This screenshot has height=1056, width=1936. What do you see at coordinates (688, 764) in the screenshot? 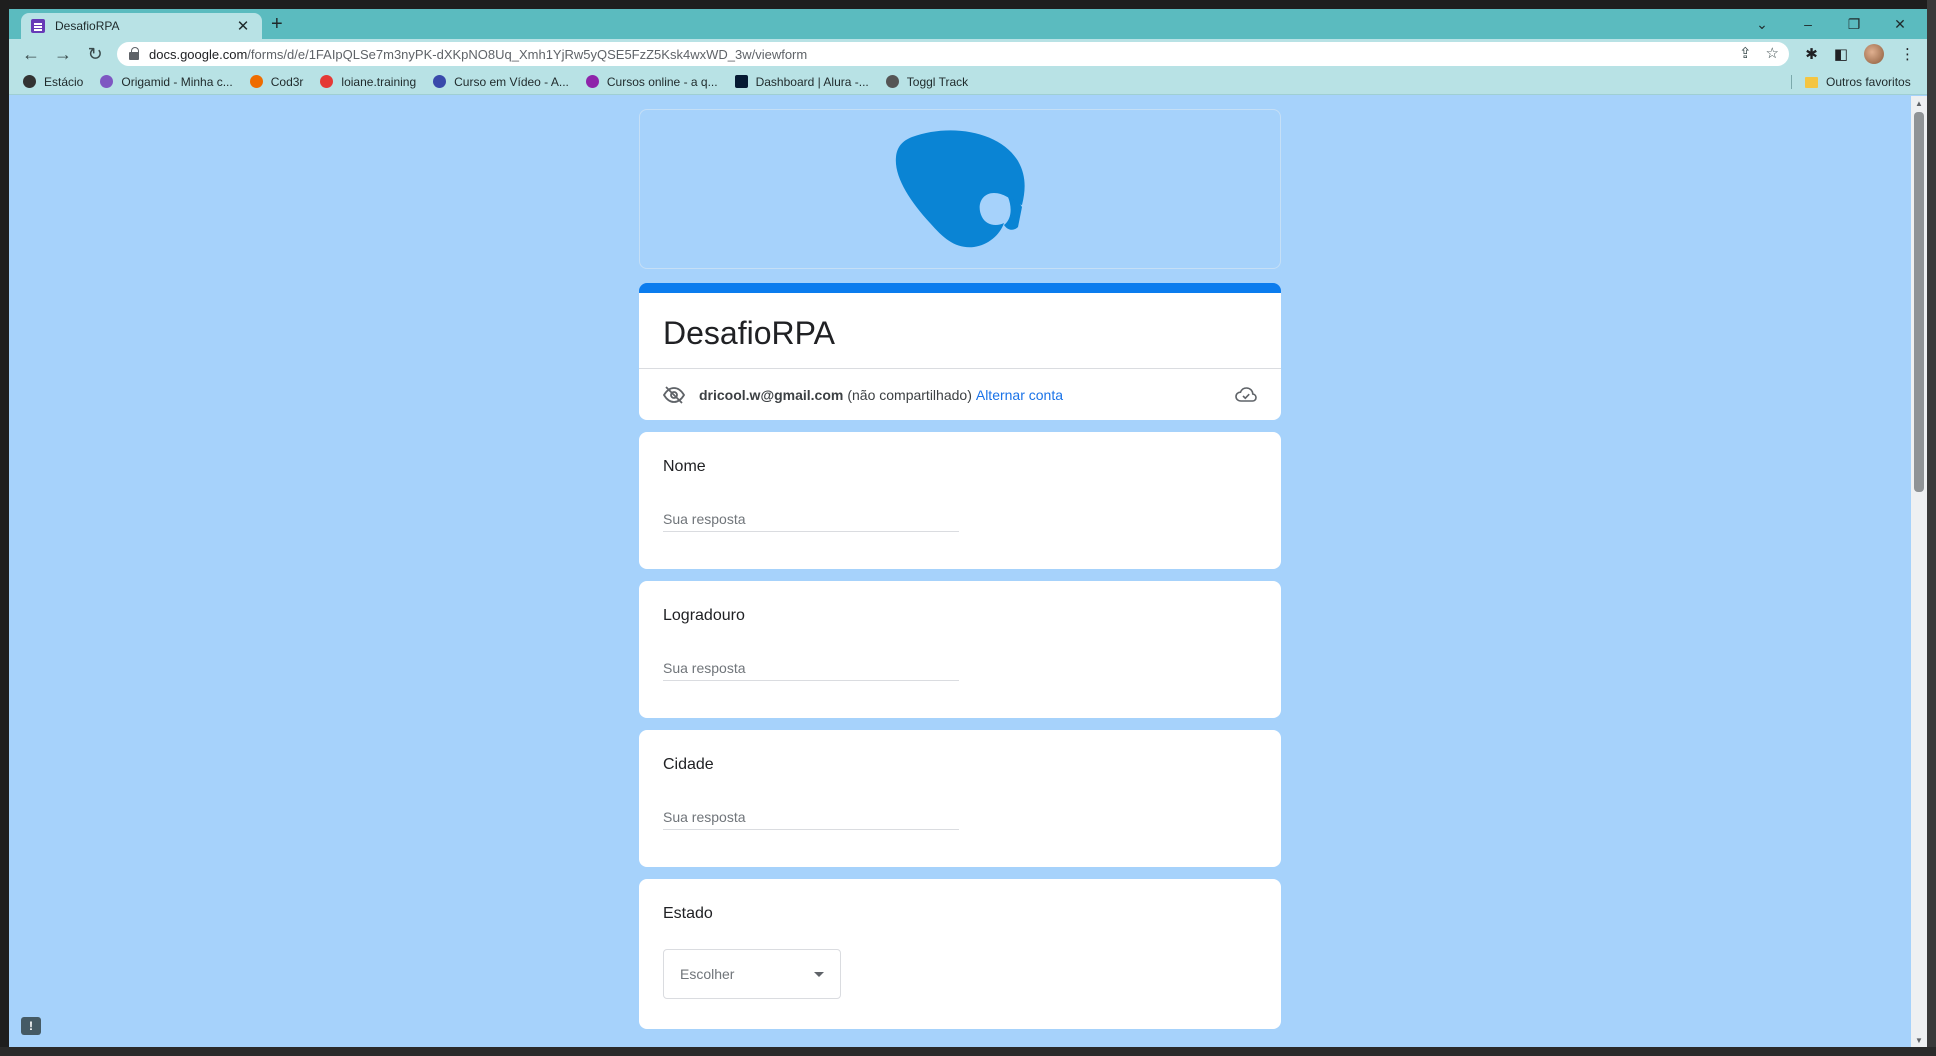
I see `question-label: Cidade` at bounding box center [688, 764].